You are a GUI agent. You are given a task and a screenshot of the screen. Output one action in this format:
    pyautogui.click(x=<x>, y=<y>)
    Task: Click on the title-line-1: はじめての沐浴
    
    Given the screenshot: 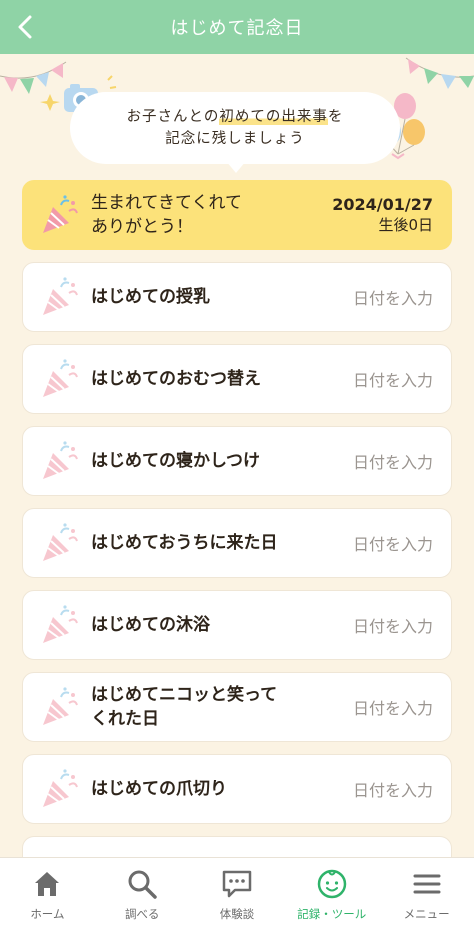 What is the action you would take?
    pyautogui.click(x=150, y=625)
    